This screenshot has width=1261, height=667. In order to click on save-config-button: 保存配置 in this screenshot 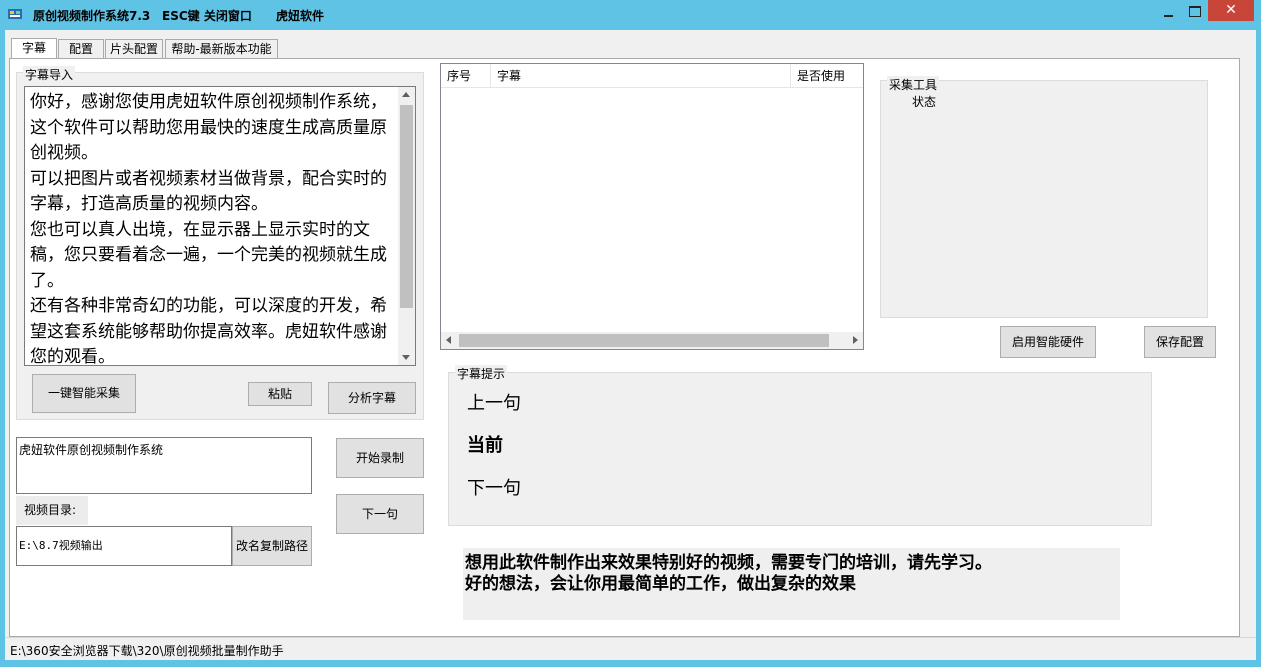, I will do `click(1180, 342)`.